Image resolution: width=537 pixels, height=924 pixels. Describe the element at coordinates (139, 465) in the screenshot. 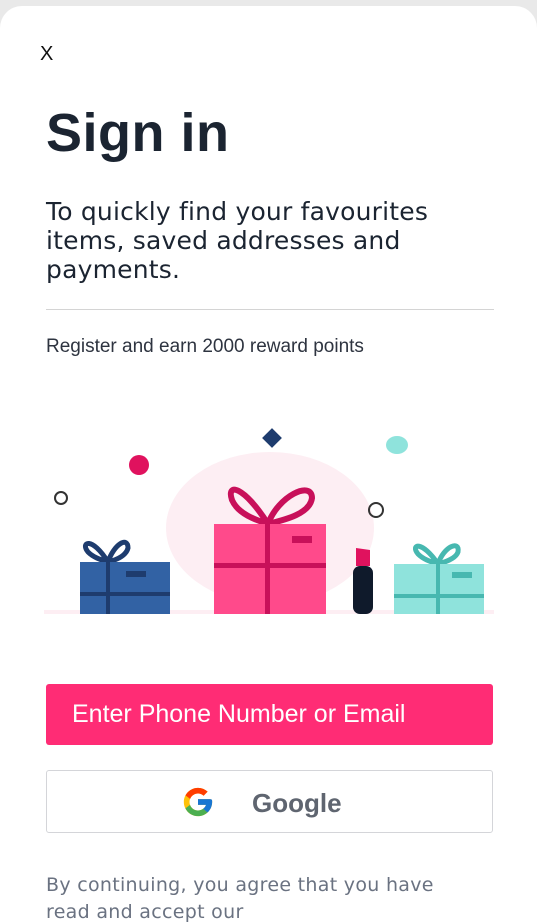

I see `confetti-pink-dot` at that location.